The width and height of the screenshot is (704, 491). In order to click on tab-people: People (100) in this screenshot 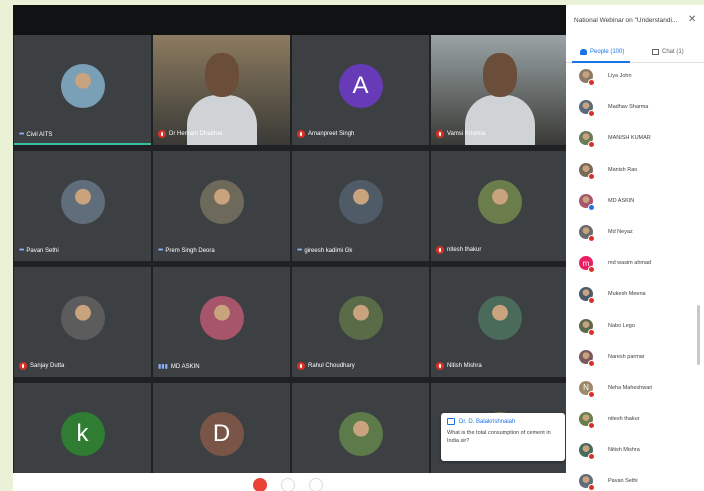, I will do `click(602, 52)`.